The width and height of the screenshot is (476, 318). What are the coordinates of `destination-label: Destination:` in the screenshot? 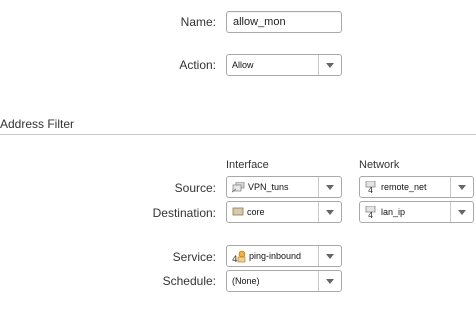 It's located at (184, 213).